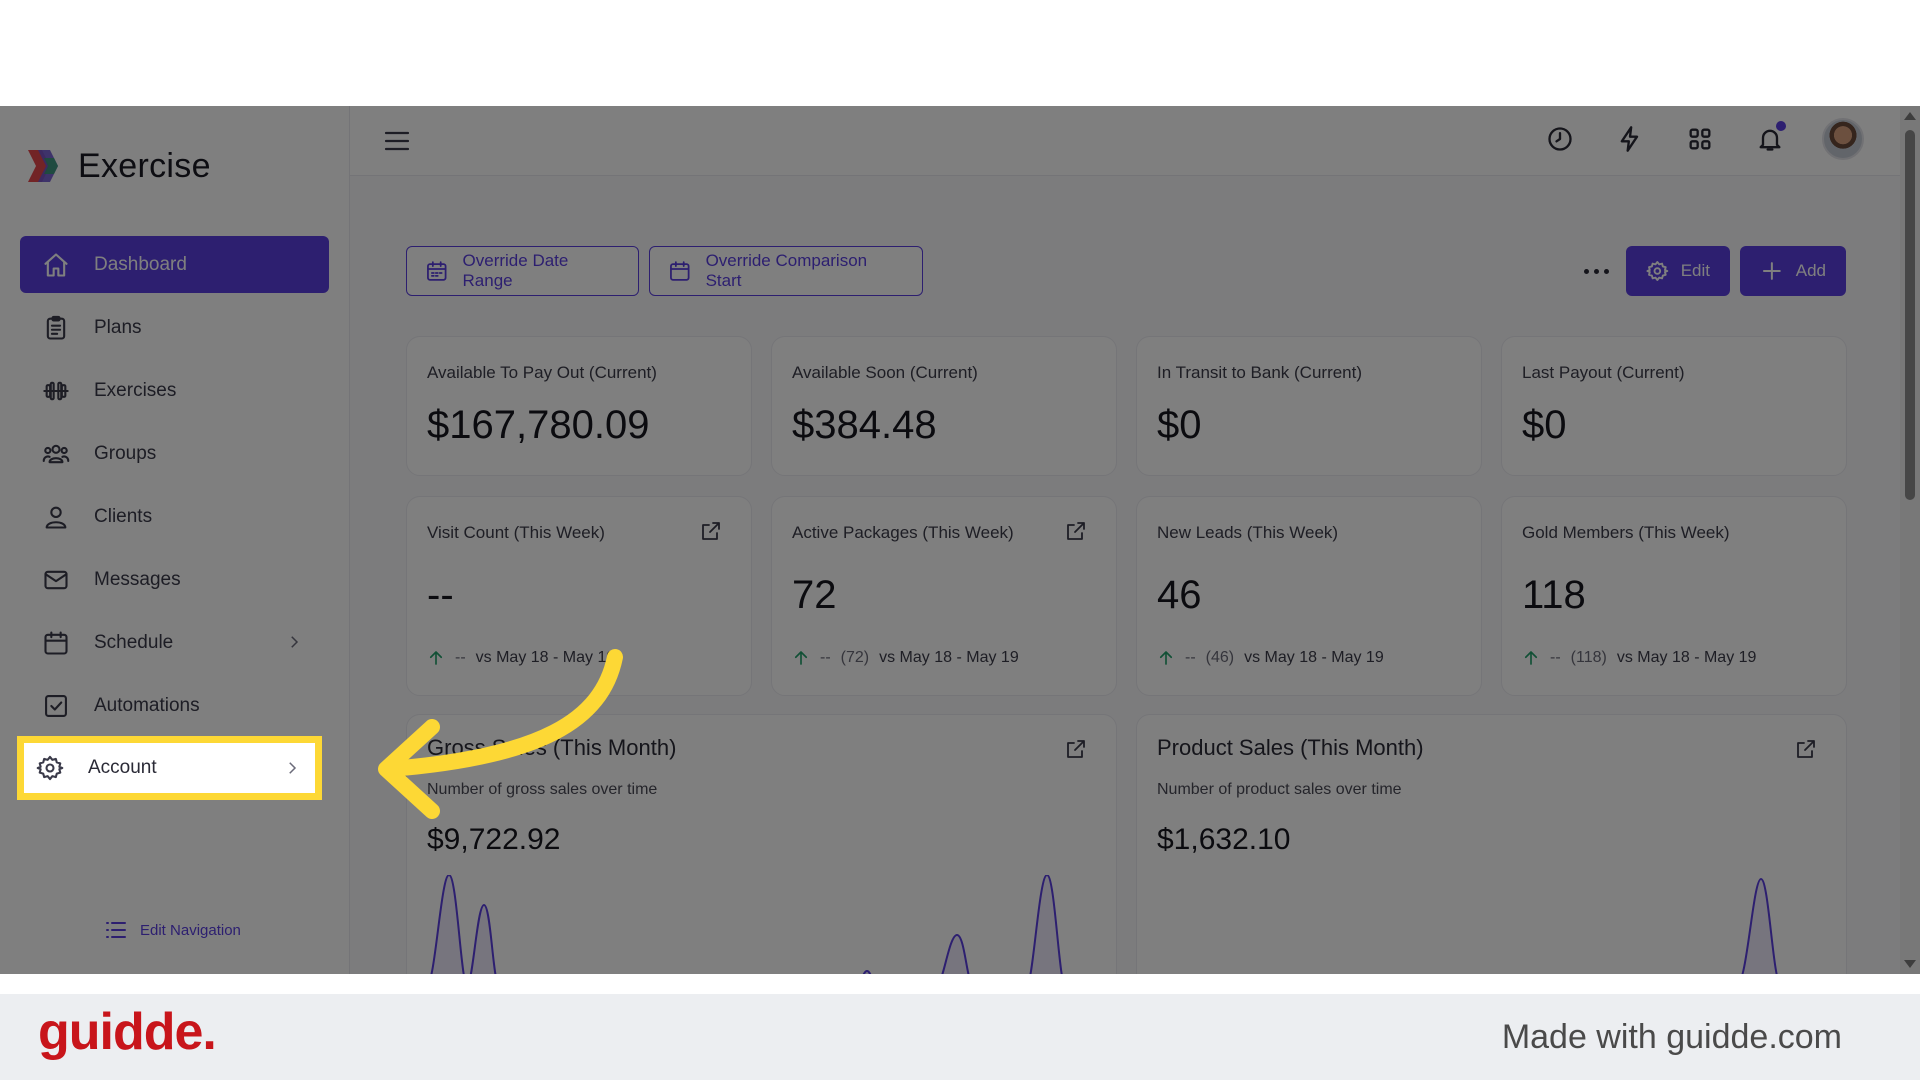 Image resolution: width=1920 pixels, height=1080 pixels. I want to click on chart-title: Product Sales (This Month), so click(1290, 747).